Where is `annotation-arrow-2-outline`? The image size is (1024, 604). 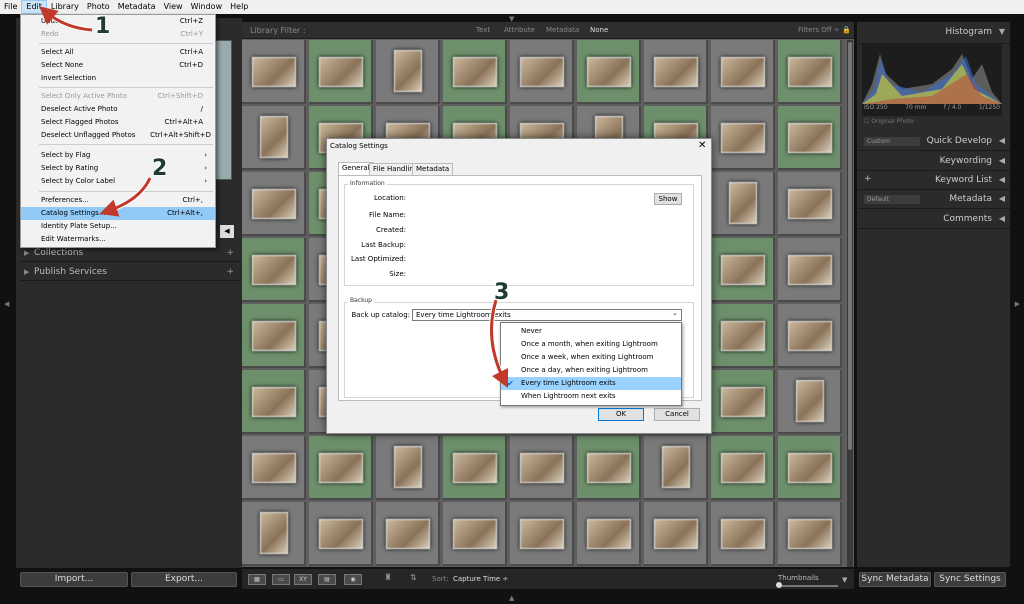
annotation-arrow-2-outline is located at coordinates (130, 195).